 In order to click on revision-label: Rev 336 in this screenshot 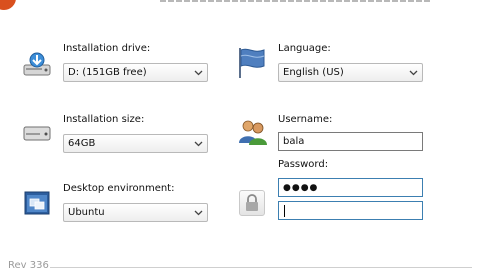, I will do `click(28, 265)`.